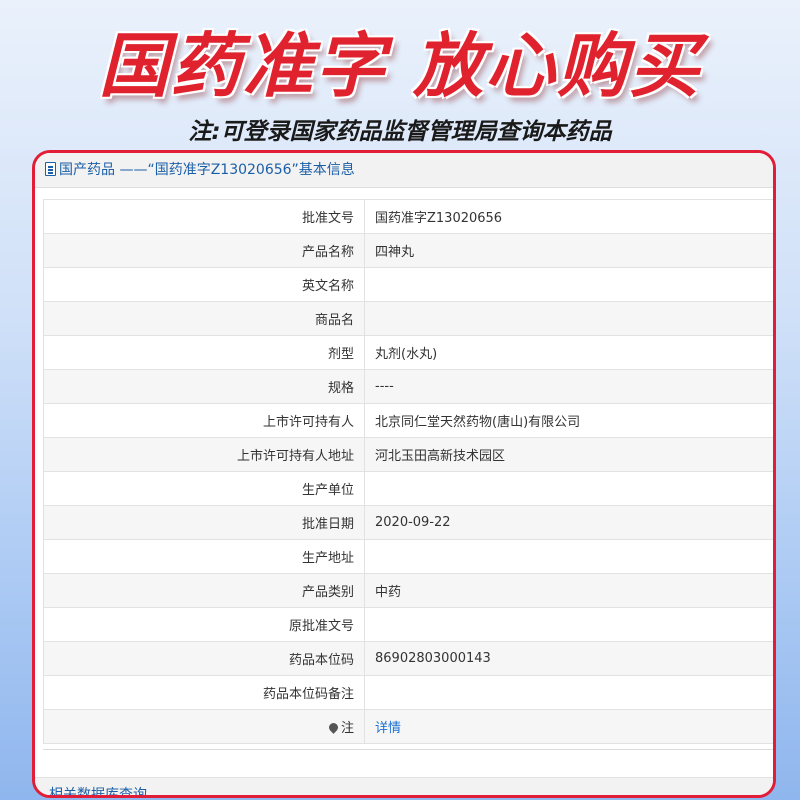 This screenshot has height=800, width=800. What do you see at coordinates (568, 352) in the screenshot?
I see `row-value-dosage-form: 丸剂(水丸)` at bounding box center [568, 352].